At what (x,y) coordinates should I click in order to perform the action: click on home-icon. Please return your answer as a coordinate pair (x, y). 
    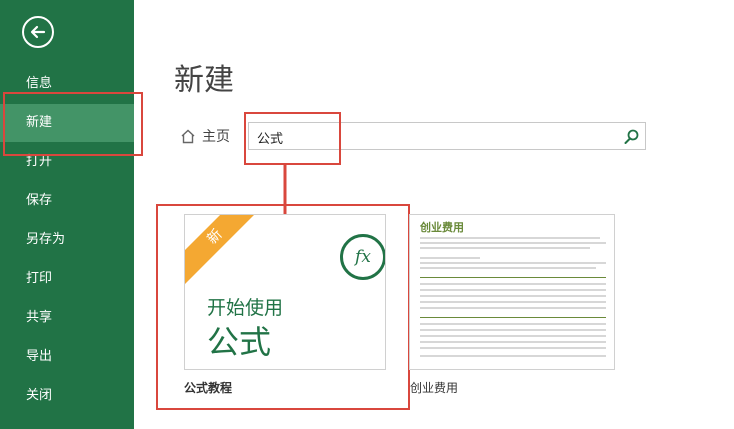
    Looking at the image, I should click on (188, 136).